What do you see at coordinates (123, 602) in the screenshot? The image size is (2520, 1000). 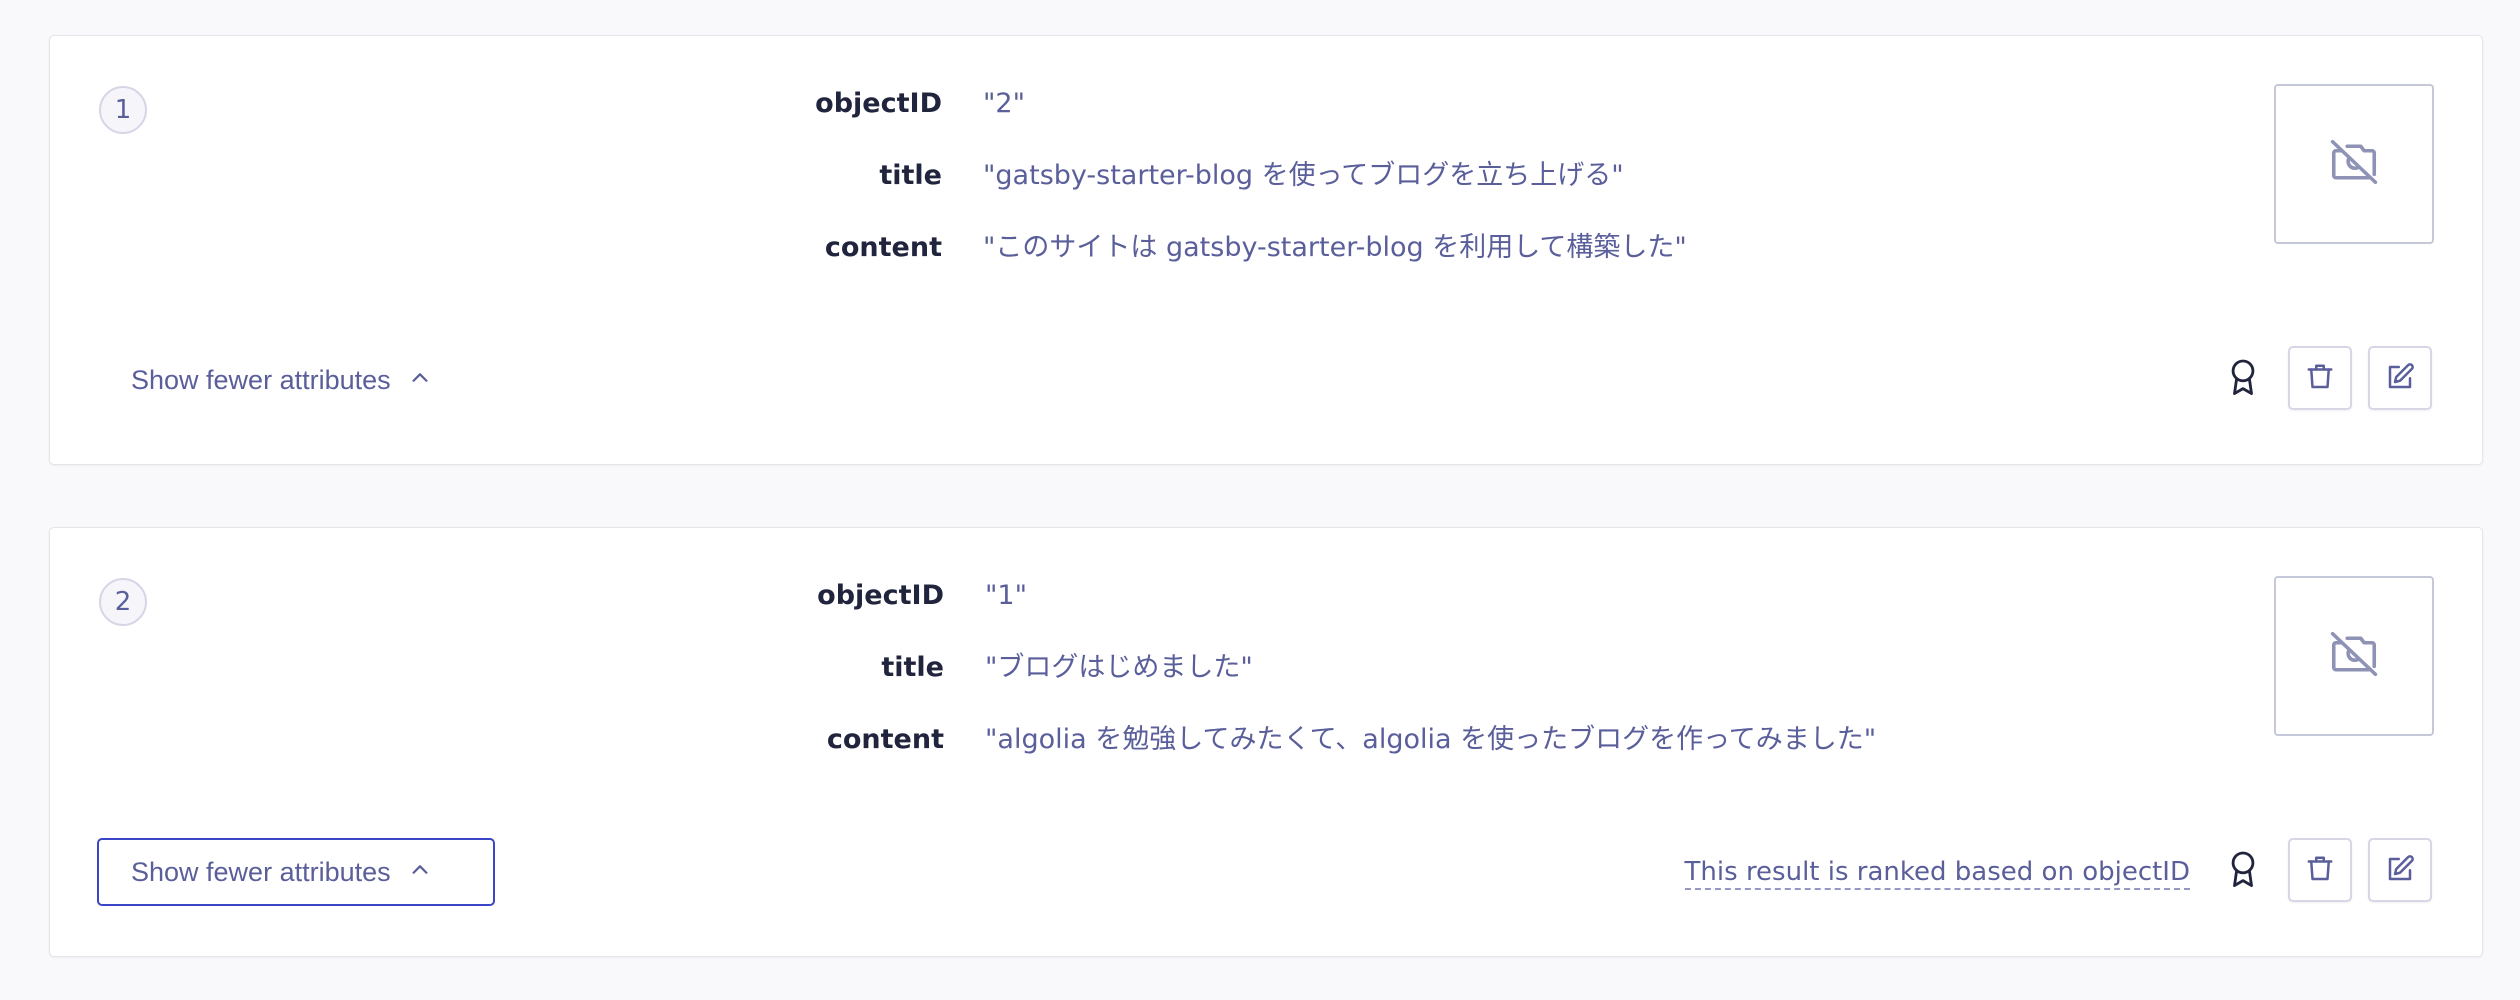 I see `rank-badge: 2` at bounding box center [123, 602].